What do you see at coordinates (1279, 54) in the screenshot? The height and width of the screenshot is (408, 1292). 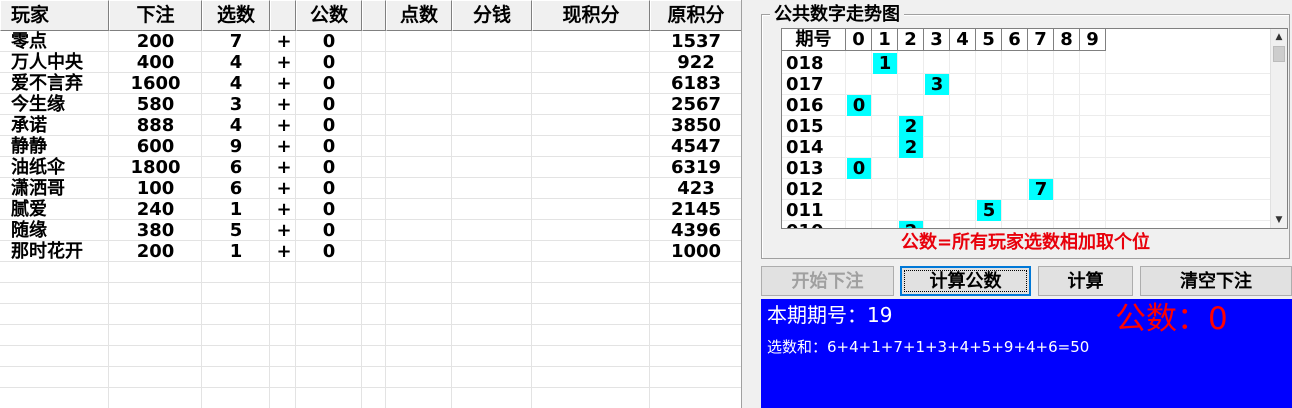 I see `scroll-thumb` at bounding box center [1279, 54].